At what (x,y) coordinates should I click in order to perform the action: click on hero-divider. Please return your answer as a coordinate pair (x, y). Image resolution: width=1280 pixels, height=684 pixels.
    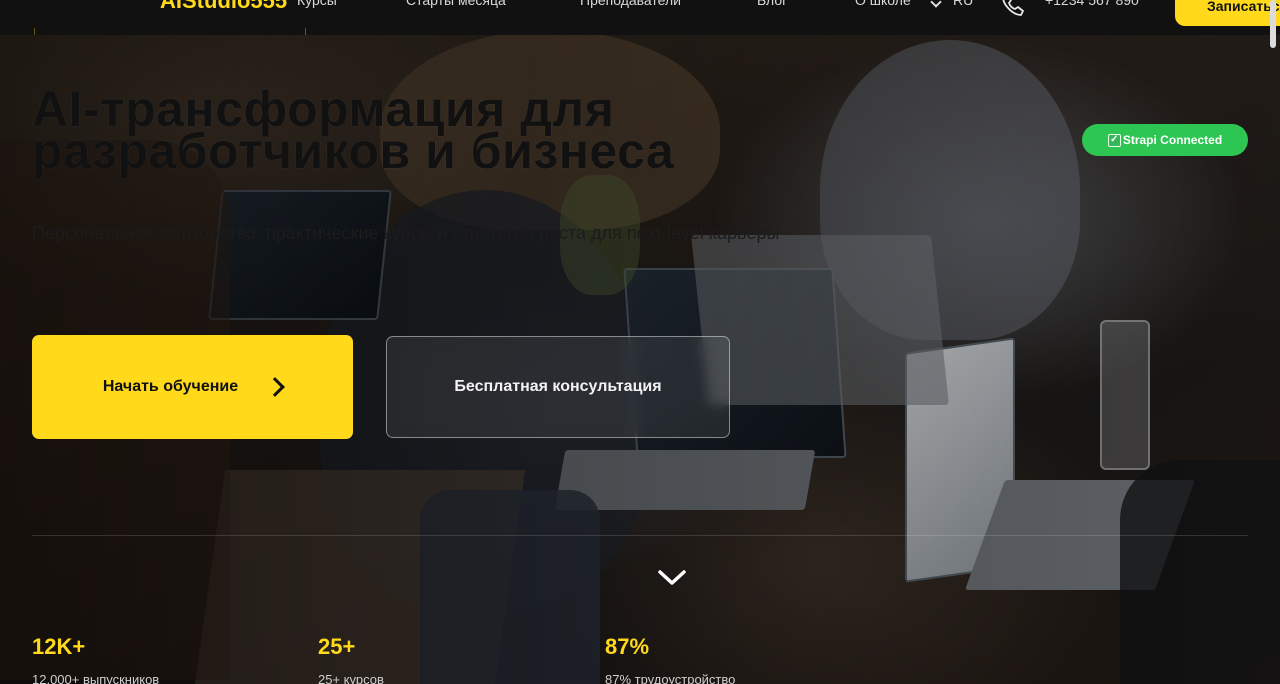
    Looking at the image, I should click on (640, 535).